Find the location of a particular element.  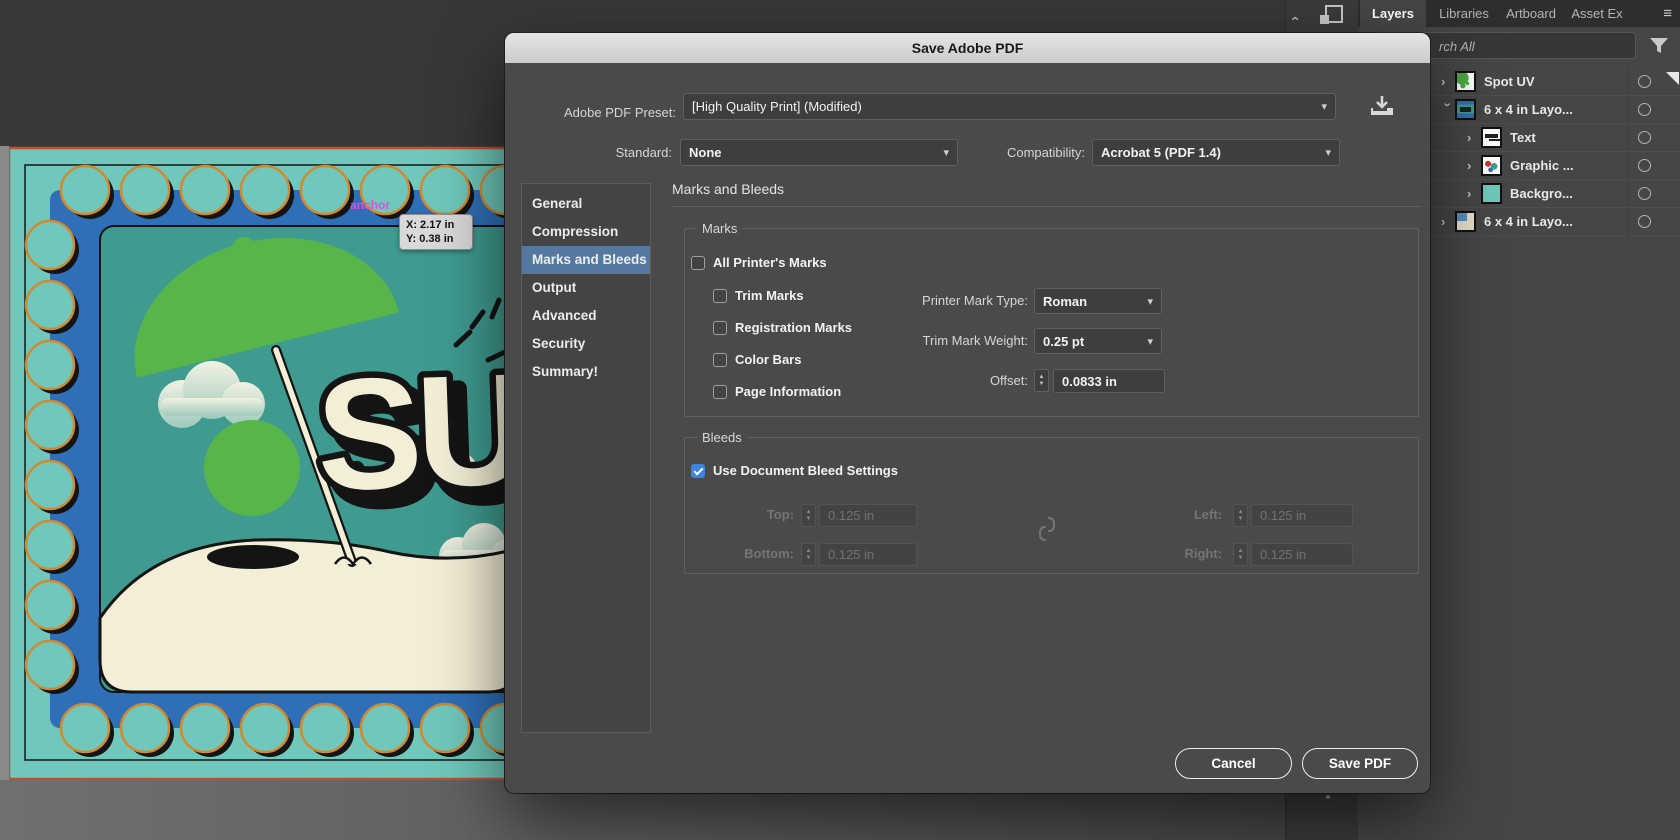

offset-stepper: ▲ ▼ is located at coordinates (1041, 380).